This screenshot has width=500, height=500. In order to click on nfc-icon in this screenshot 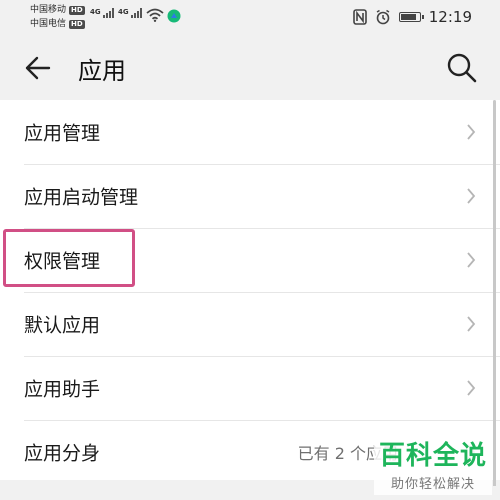, I will do `click(359, 17)`.